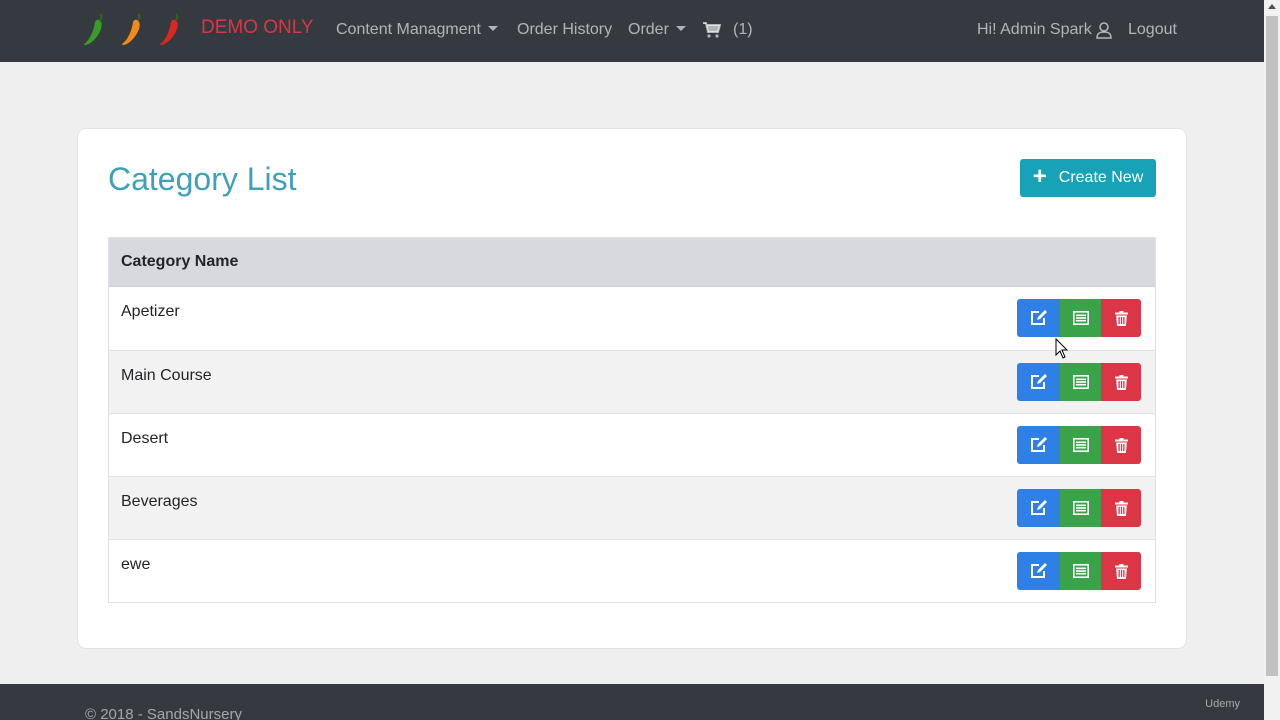 The height and width of the screenshot is (720, 1280). I want to click on shopping-cart-icon, so click(712, 30).